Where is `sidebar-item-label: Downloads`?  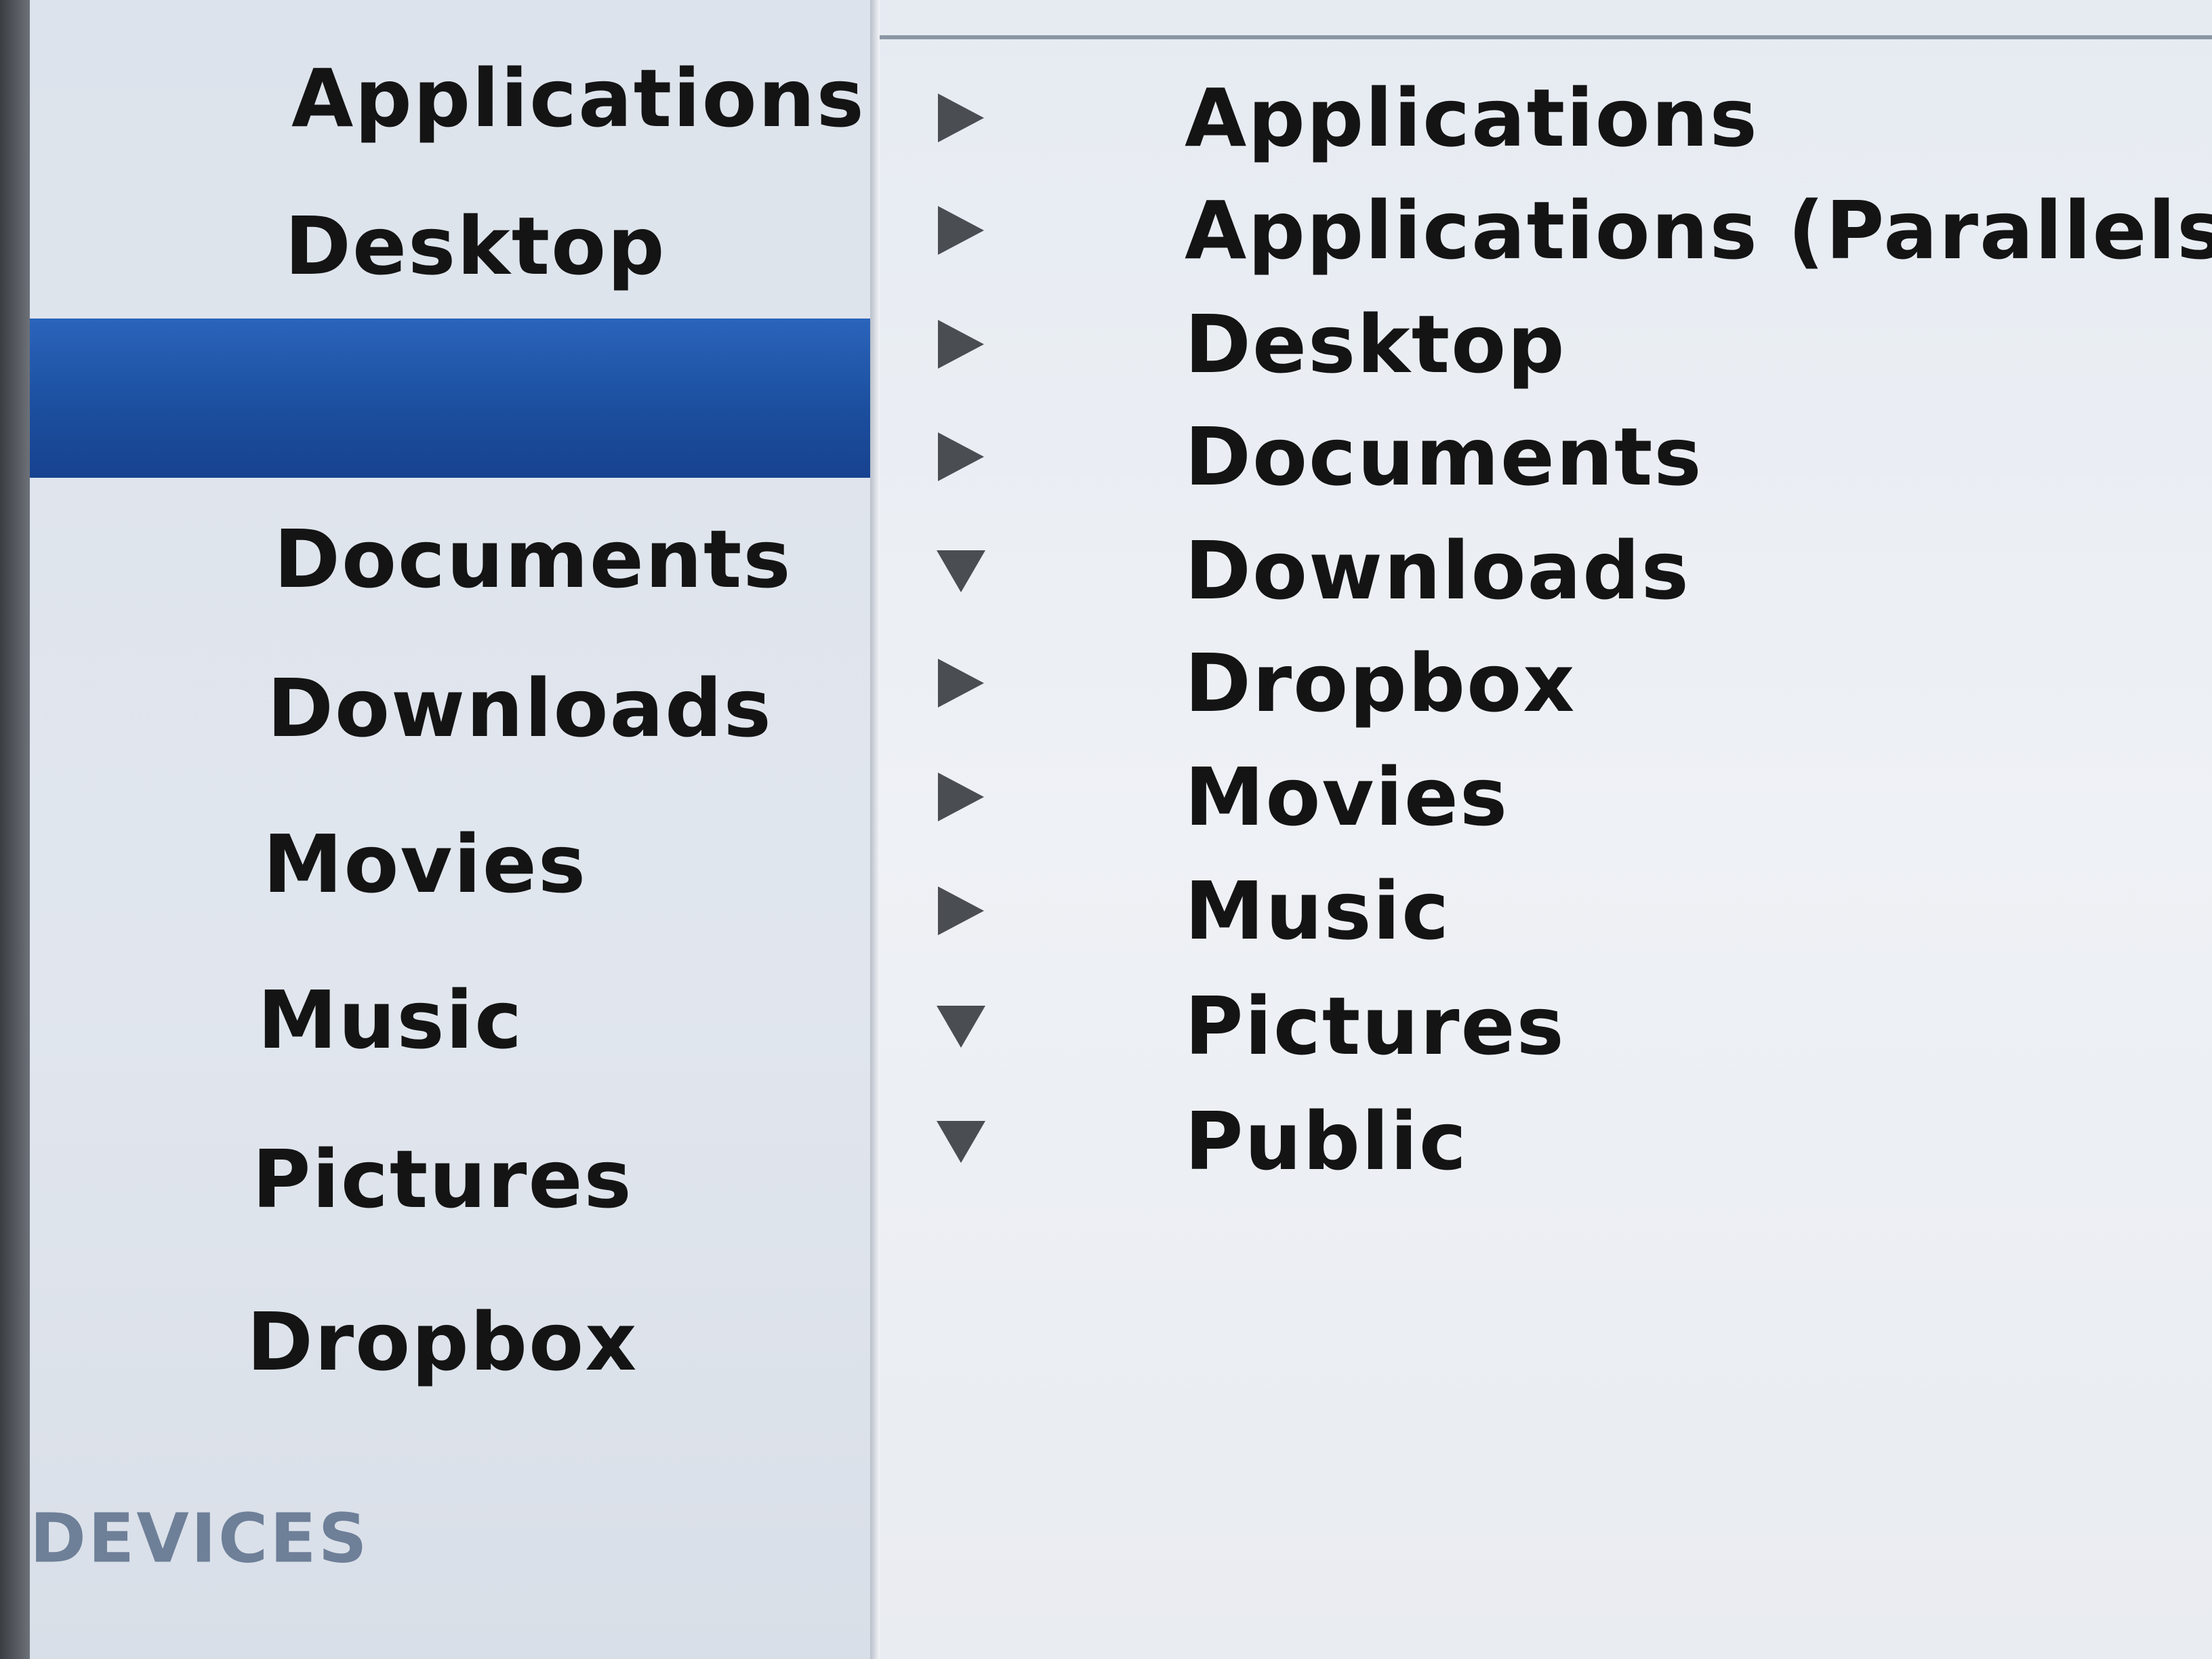 sidebar-item-label: Downloads is located at coordinates (520, 708).